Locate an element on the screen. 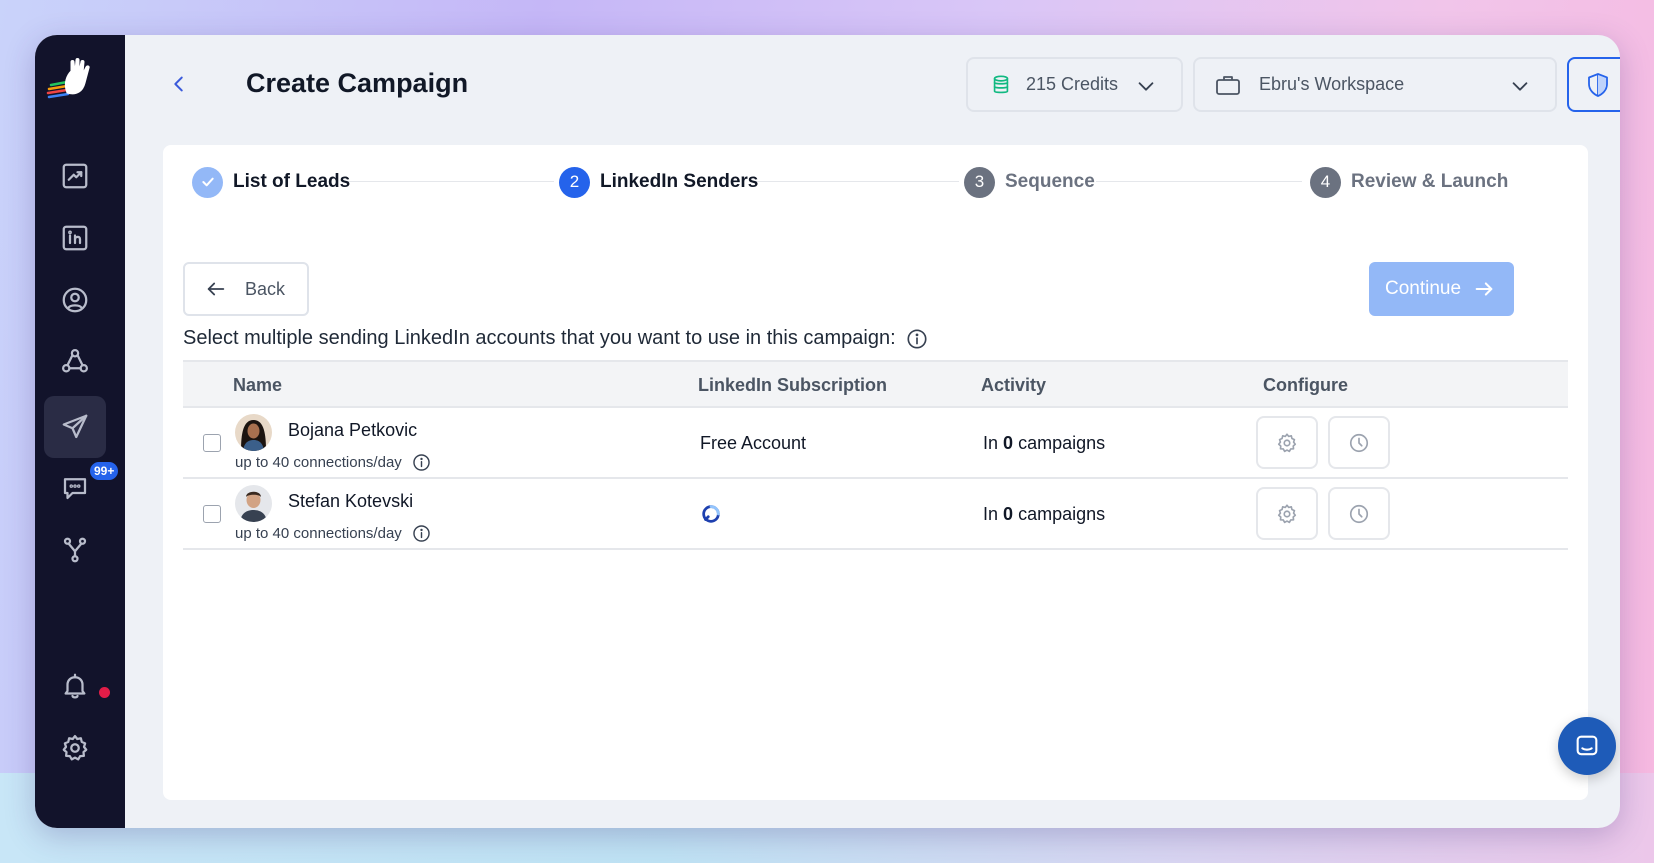 The height and width of the screenshot is (863, 1654). security-button is located at coordinates (1593, 84).